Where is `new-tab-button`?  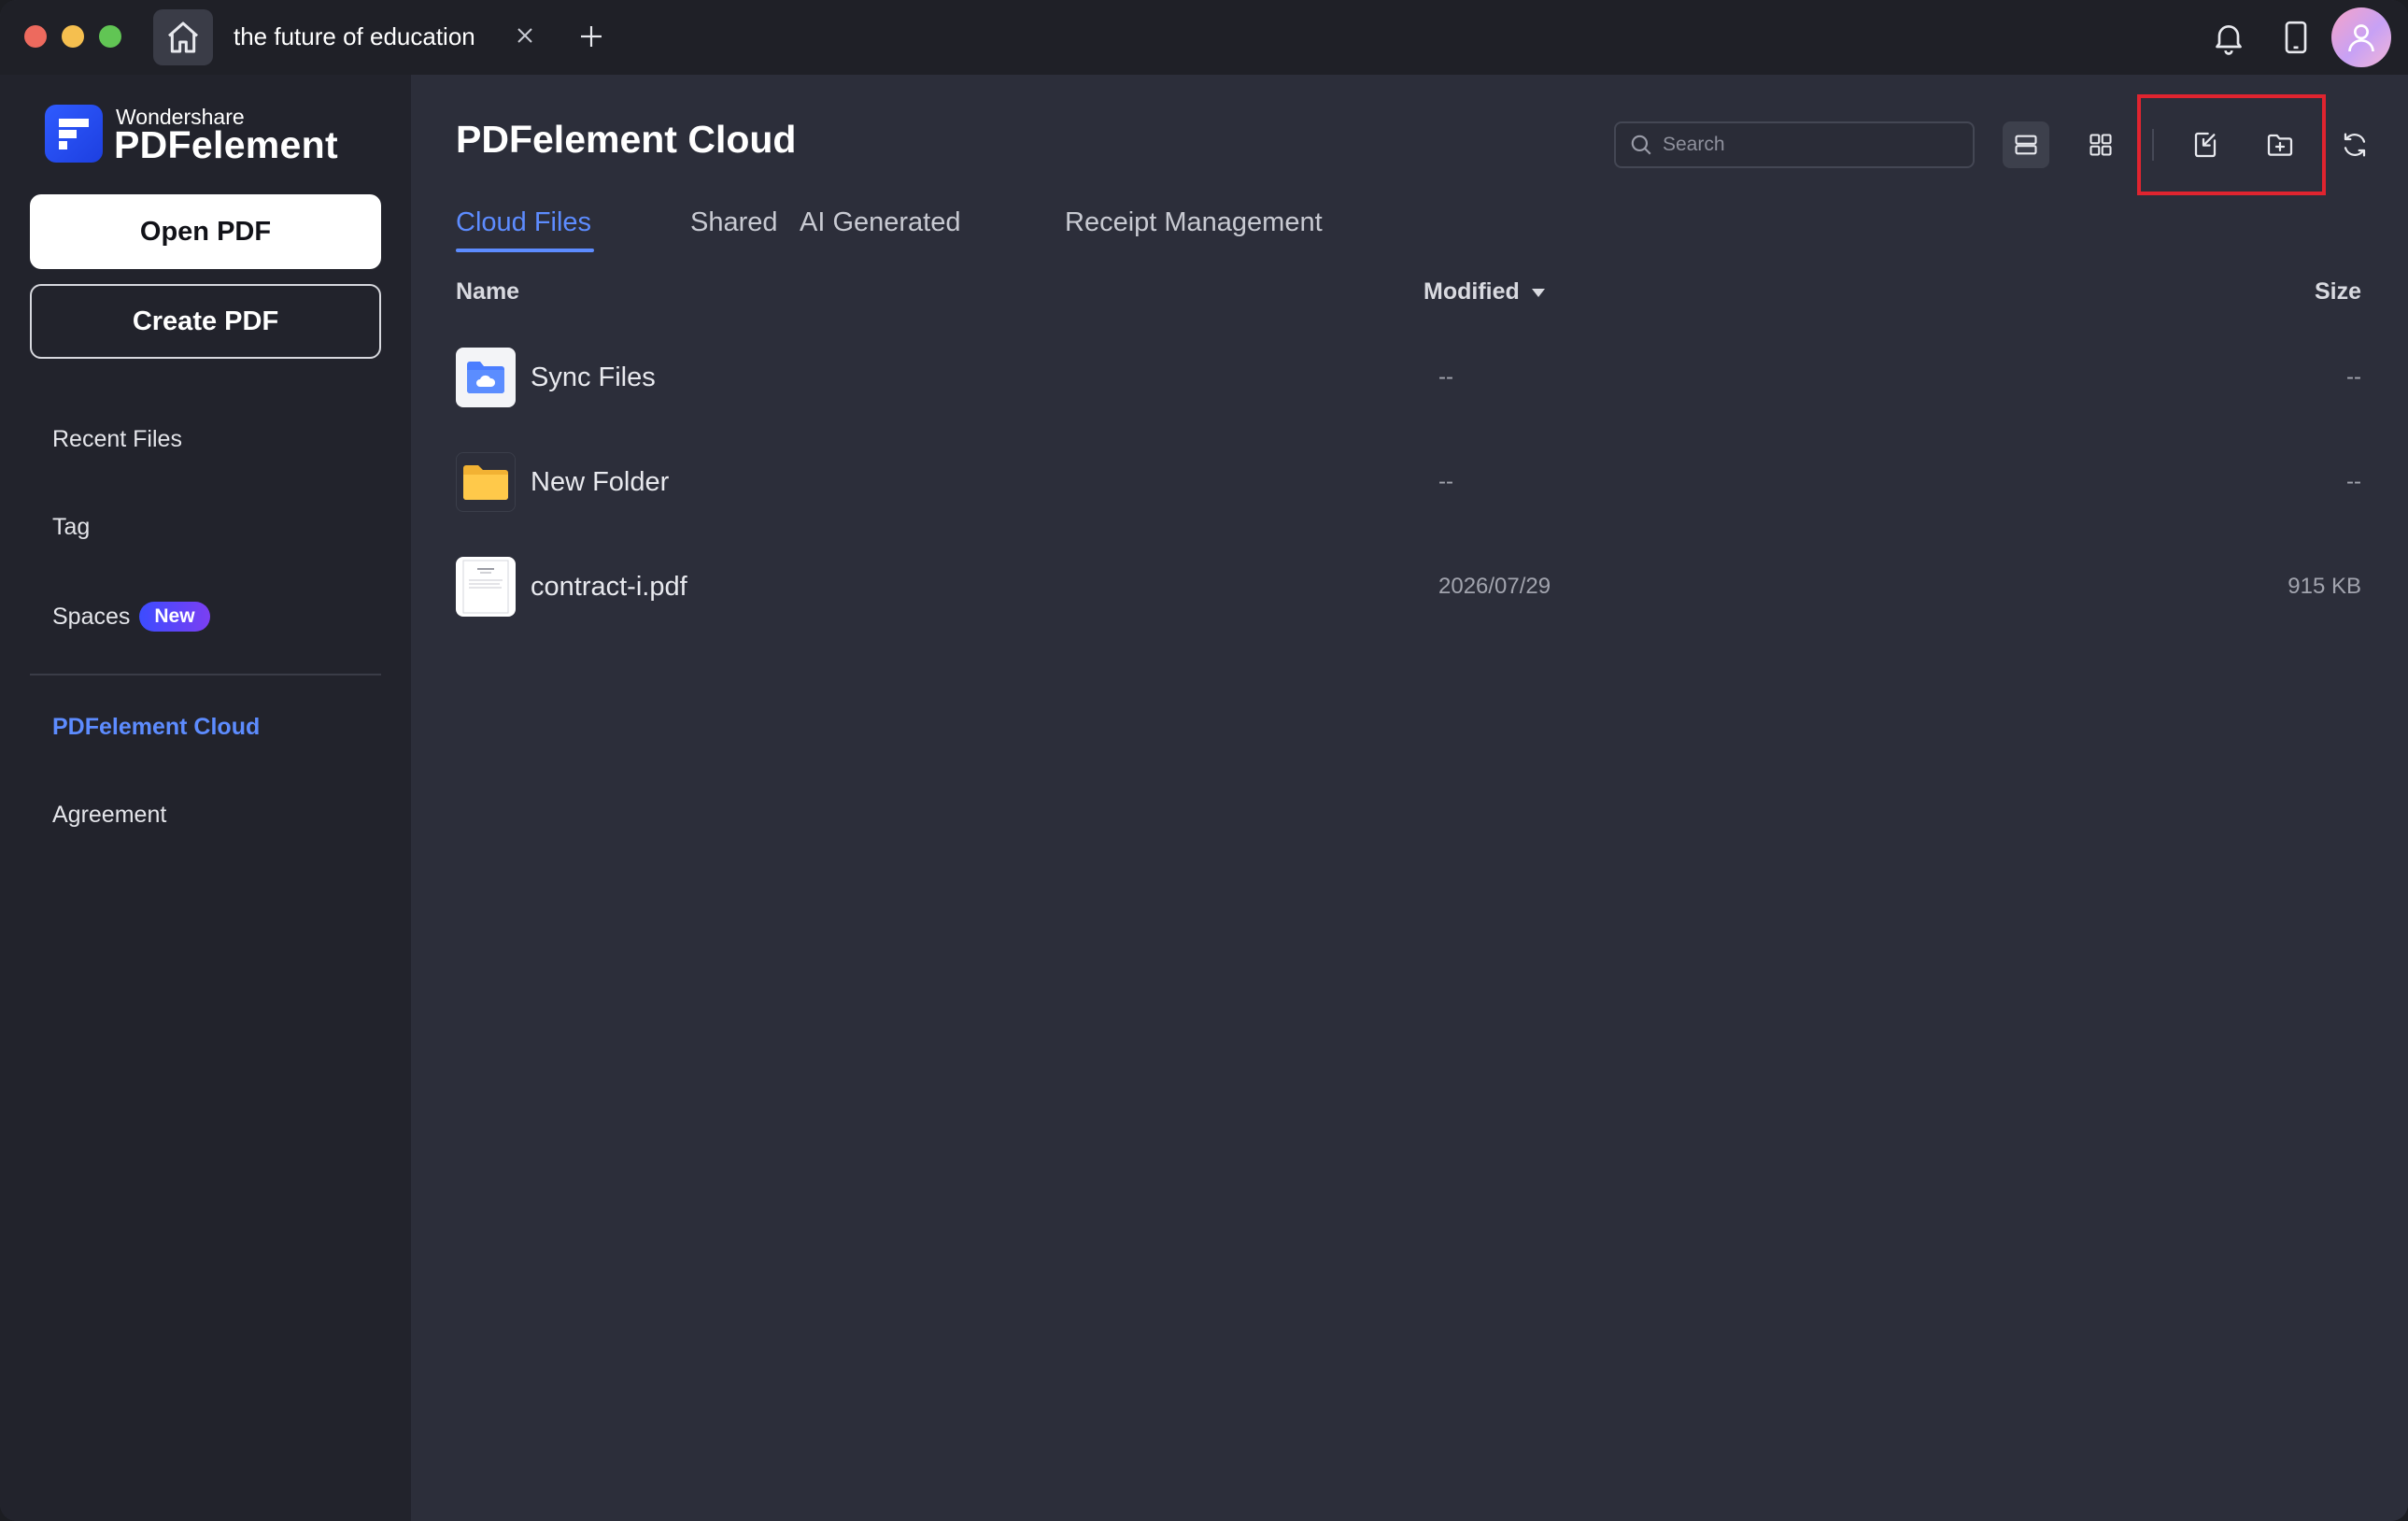
new-tab-button is located at coordinates (591, 36).